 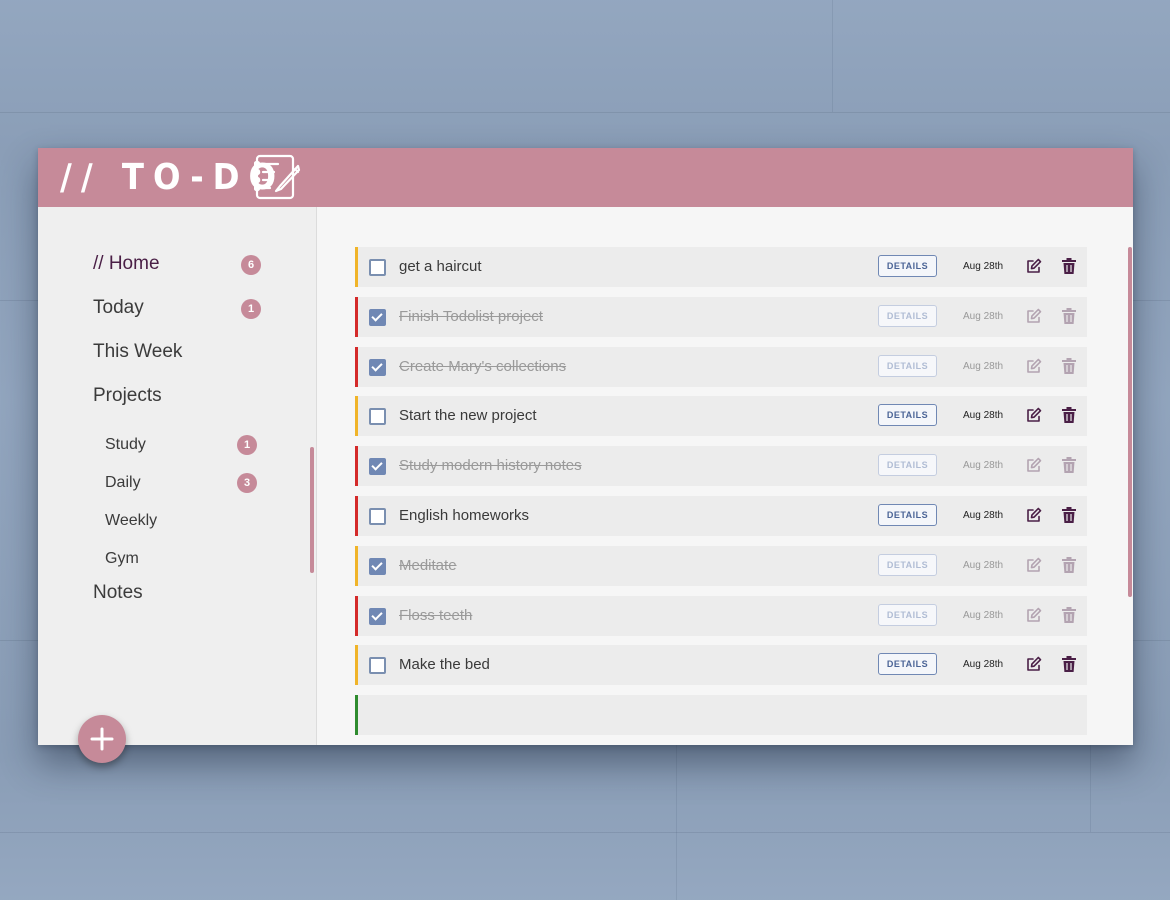 What do you see at coordinates (126, 264) in the screenshot?
I see `sidebar-item-home: // Home` at bounding box center [126, 264].